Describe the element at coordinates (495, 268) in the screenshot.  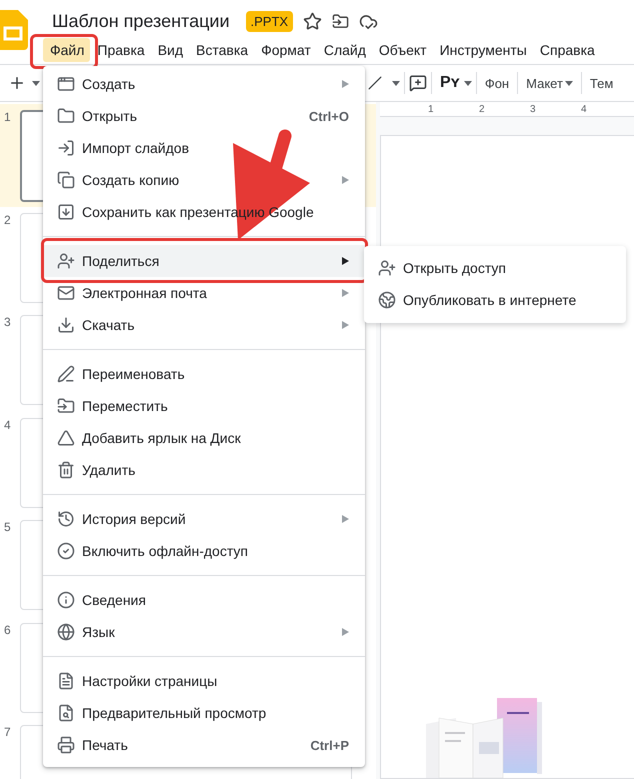
I see `menu-item: Открыть доступ` at that location.